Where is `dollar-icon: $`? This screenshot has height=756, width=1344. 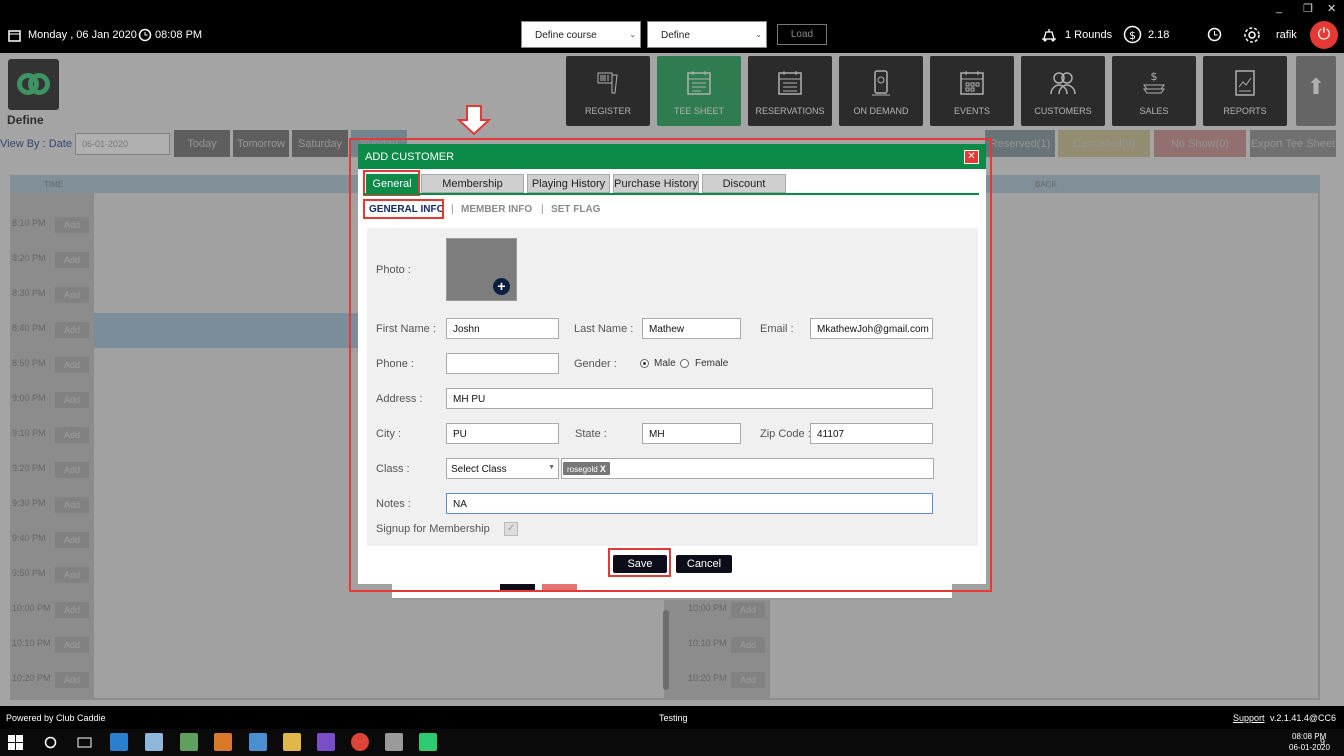 dollar-icon: $ is located at coordinates (1132, 34).